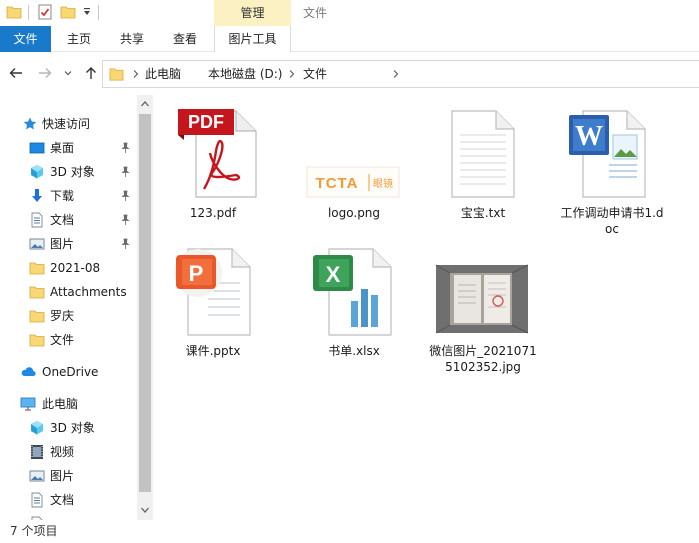  What do you see at coordinates (75, 268) in the screenshot?
I see `sidebar-item-label: 2021-08` at bounding box center [75, 268].